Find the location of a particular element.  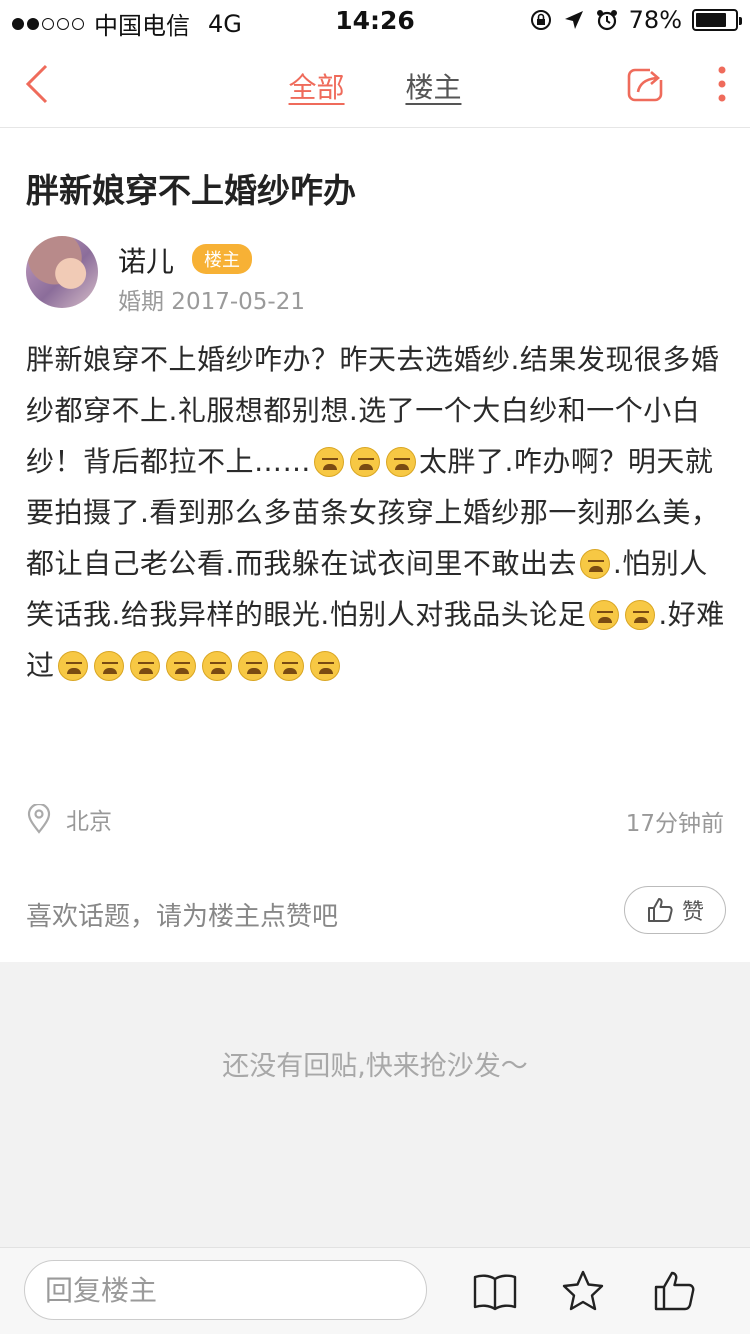

share-icon is located at coordinates (646, 84).